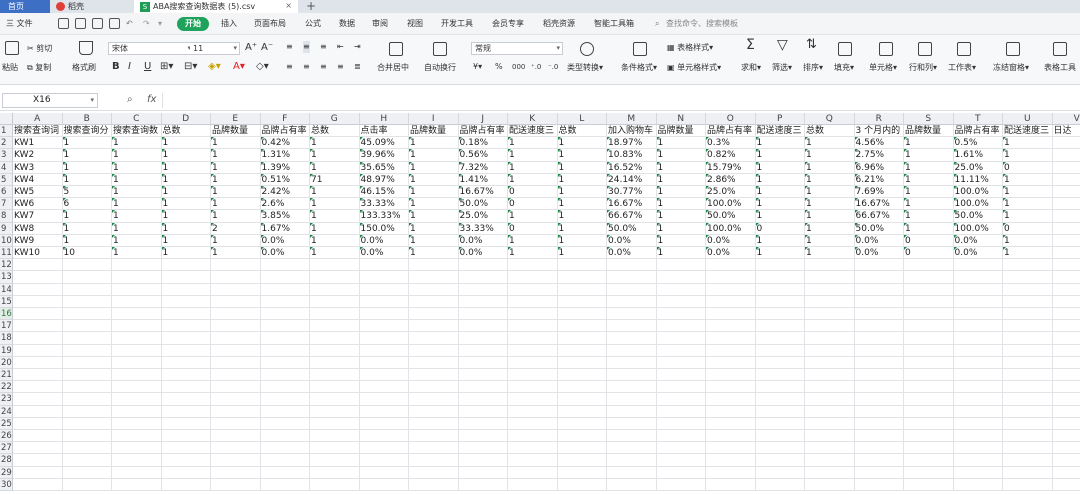 The image size is (1080, 494). I want to click on conditional-format-button: 条件格式▾, so click(639, 68).